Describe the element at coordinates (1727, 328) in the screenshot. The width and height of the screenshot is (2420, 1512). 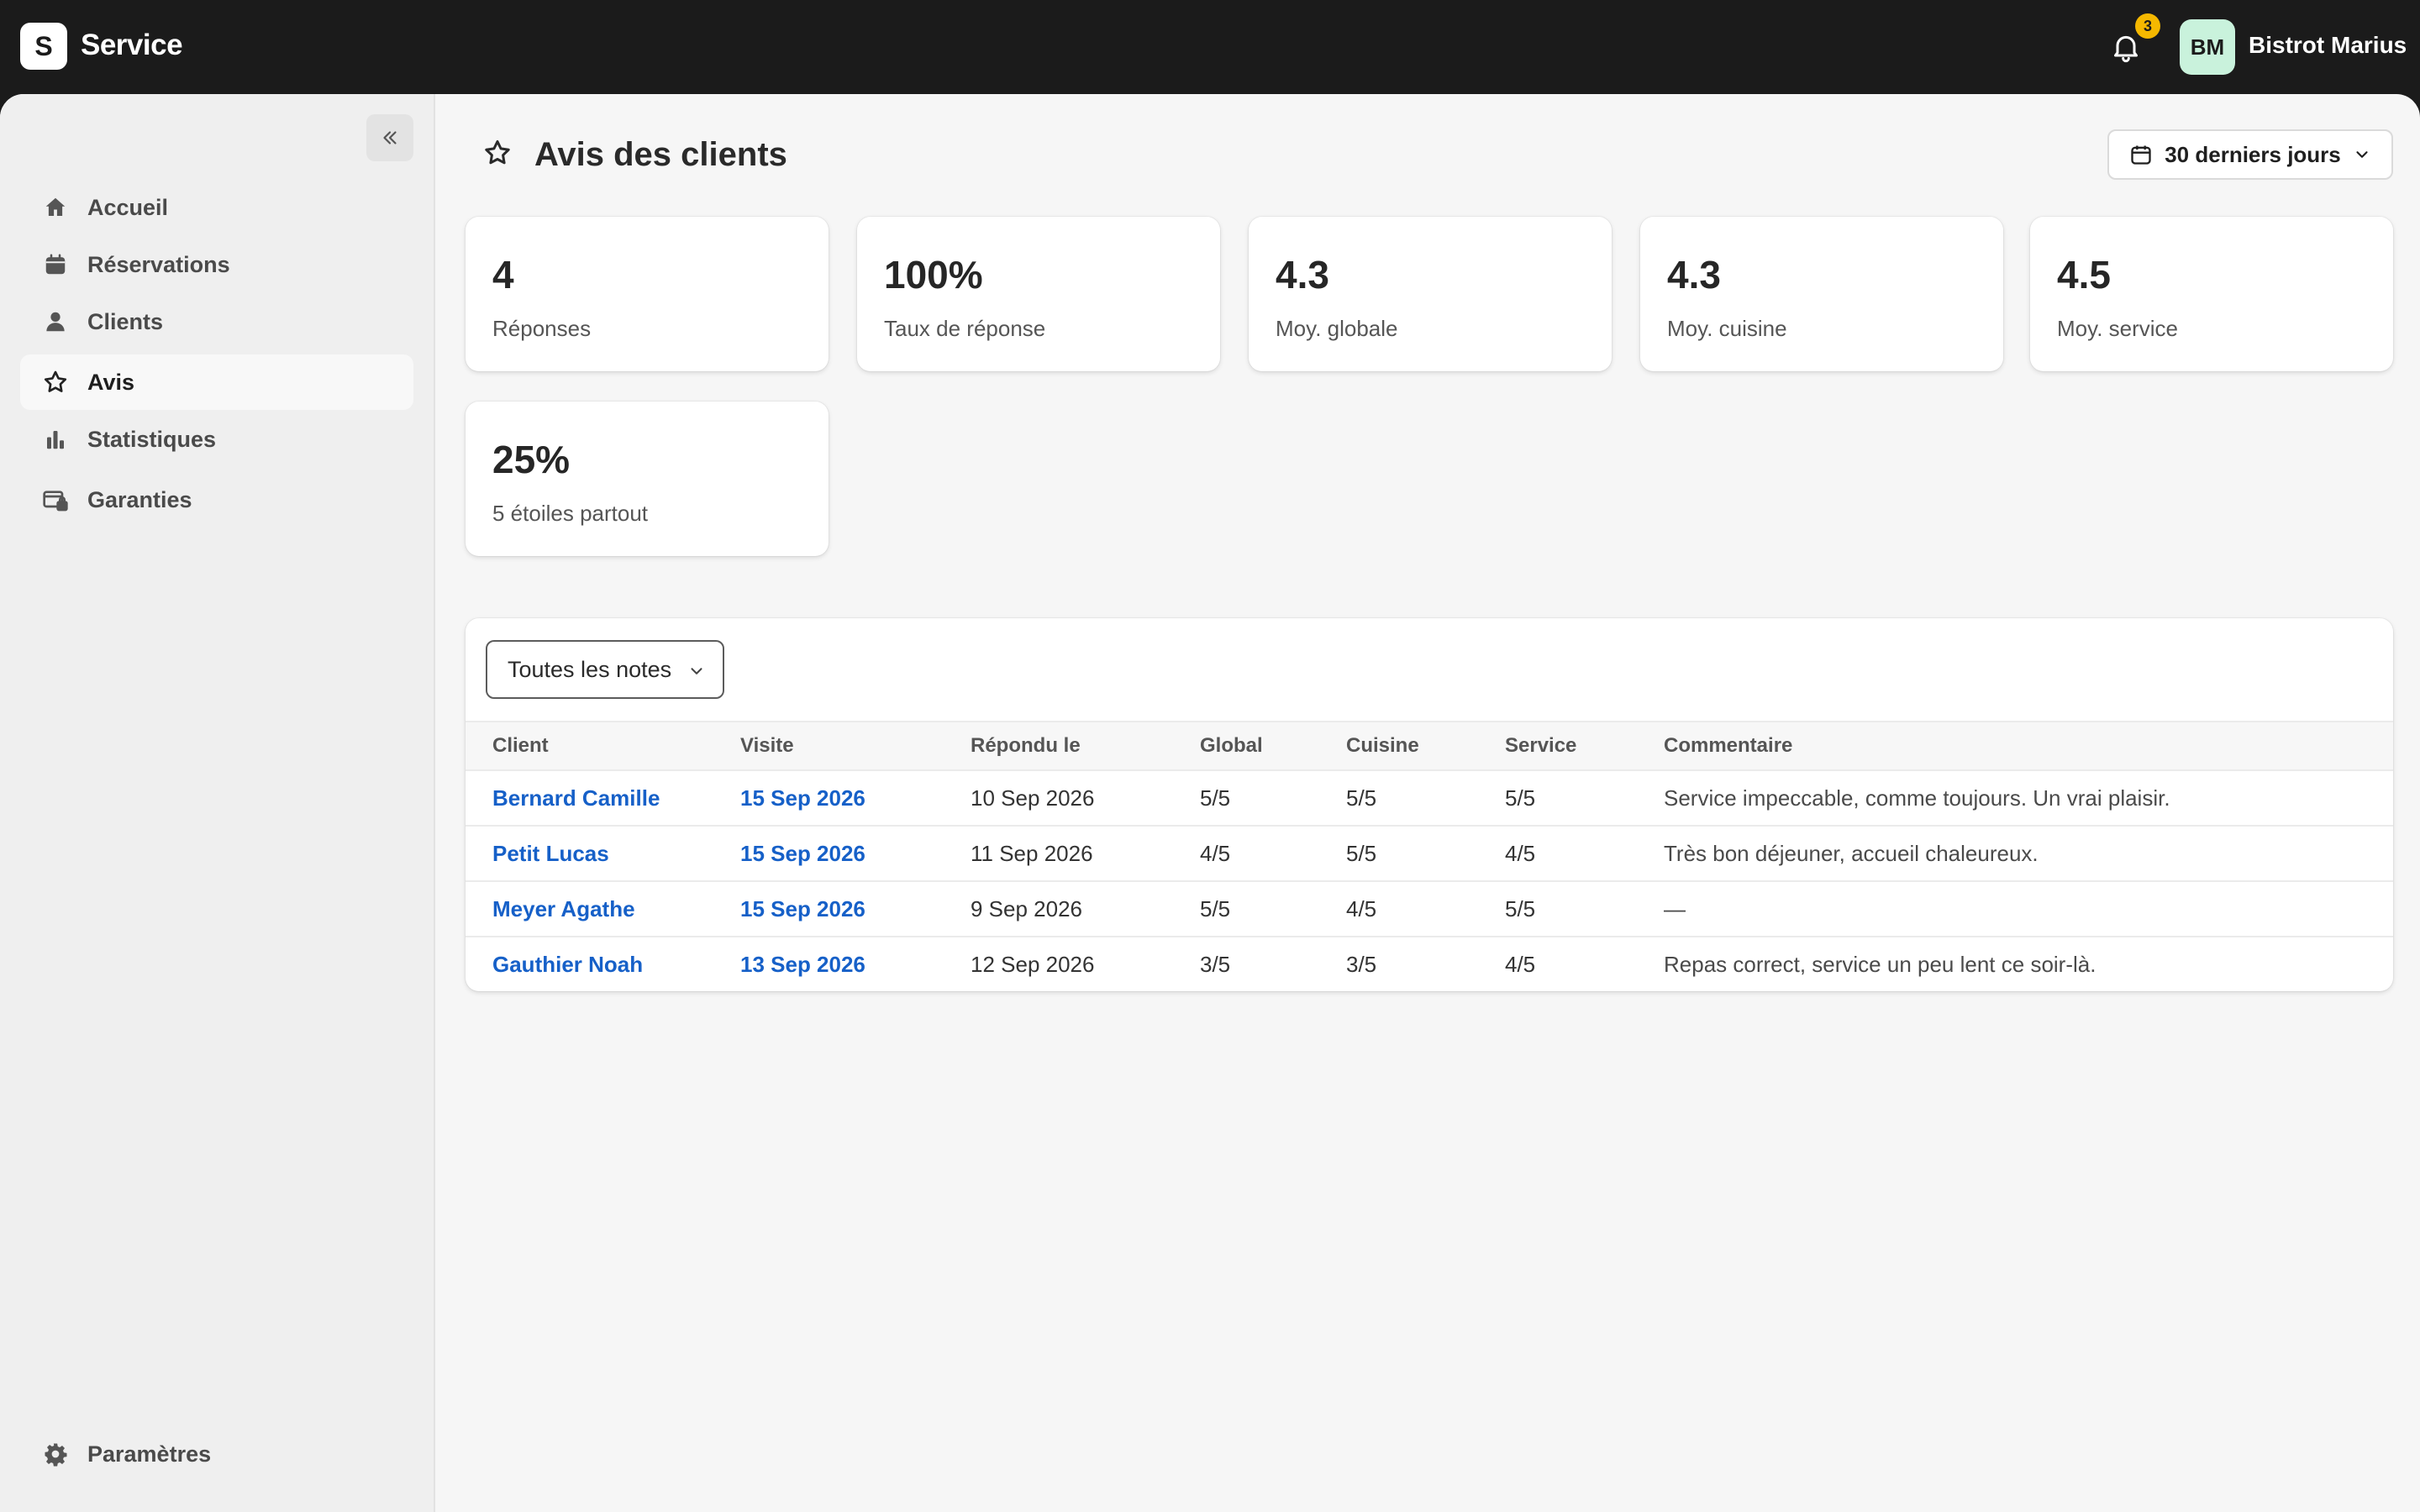
I see `kpi-label: Moy. cuisine` at that location.